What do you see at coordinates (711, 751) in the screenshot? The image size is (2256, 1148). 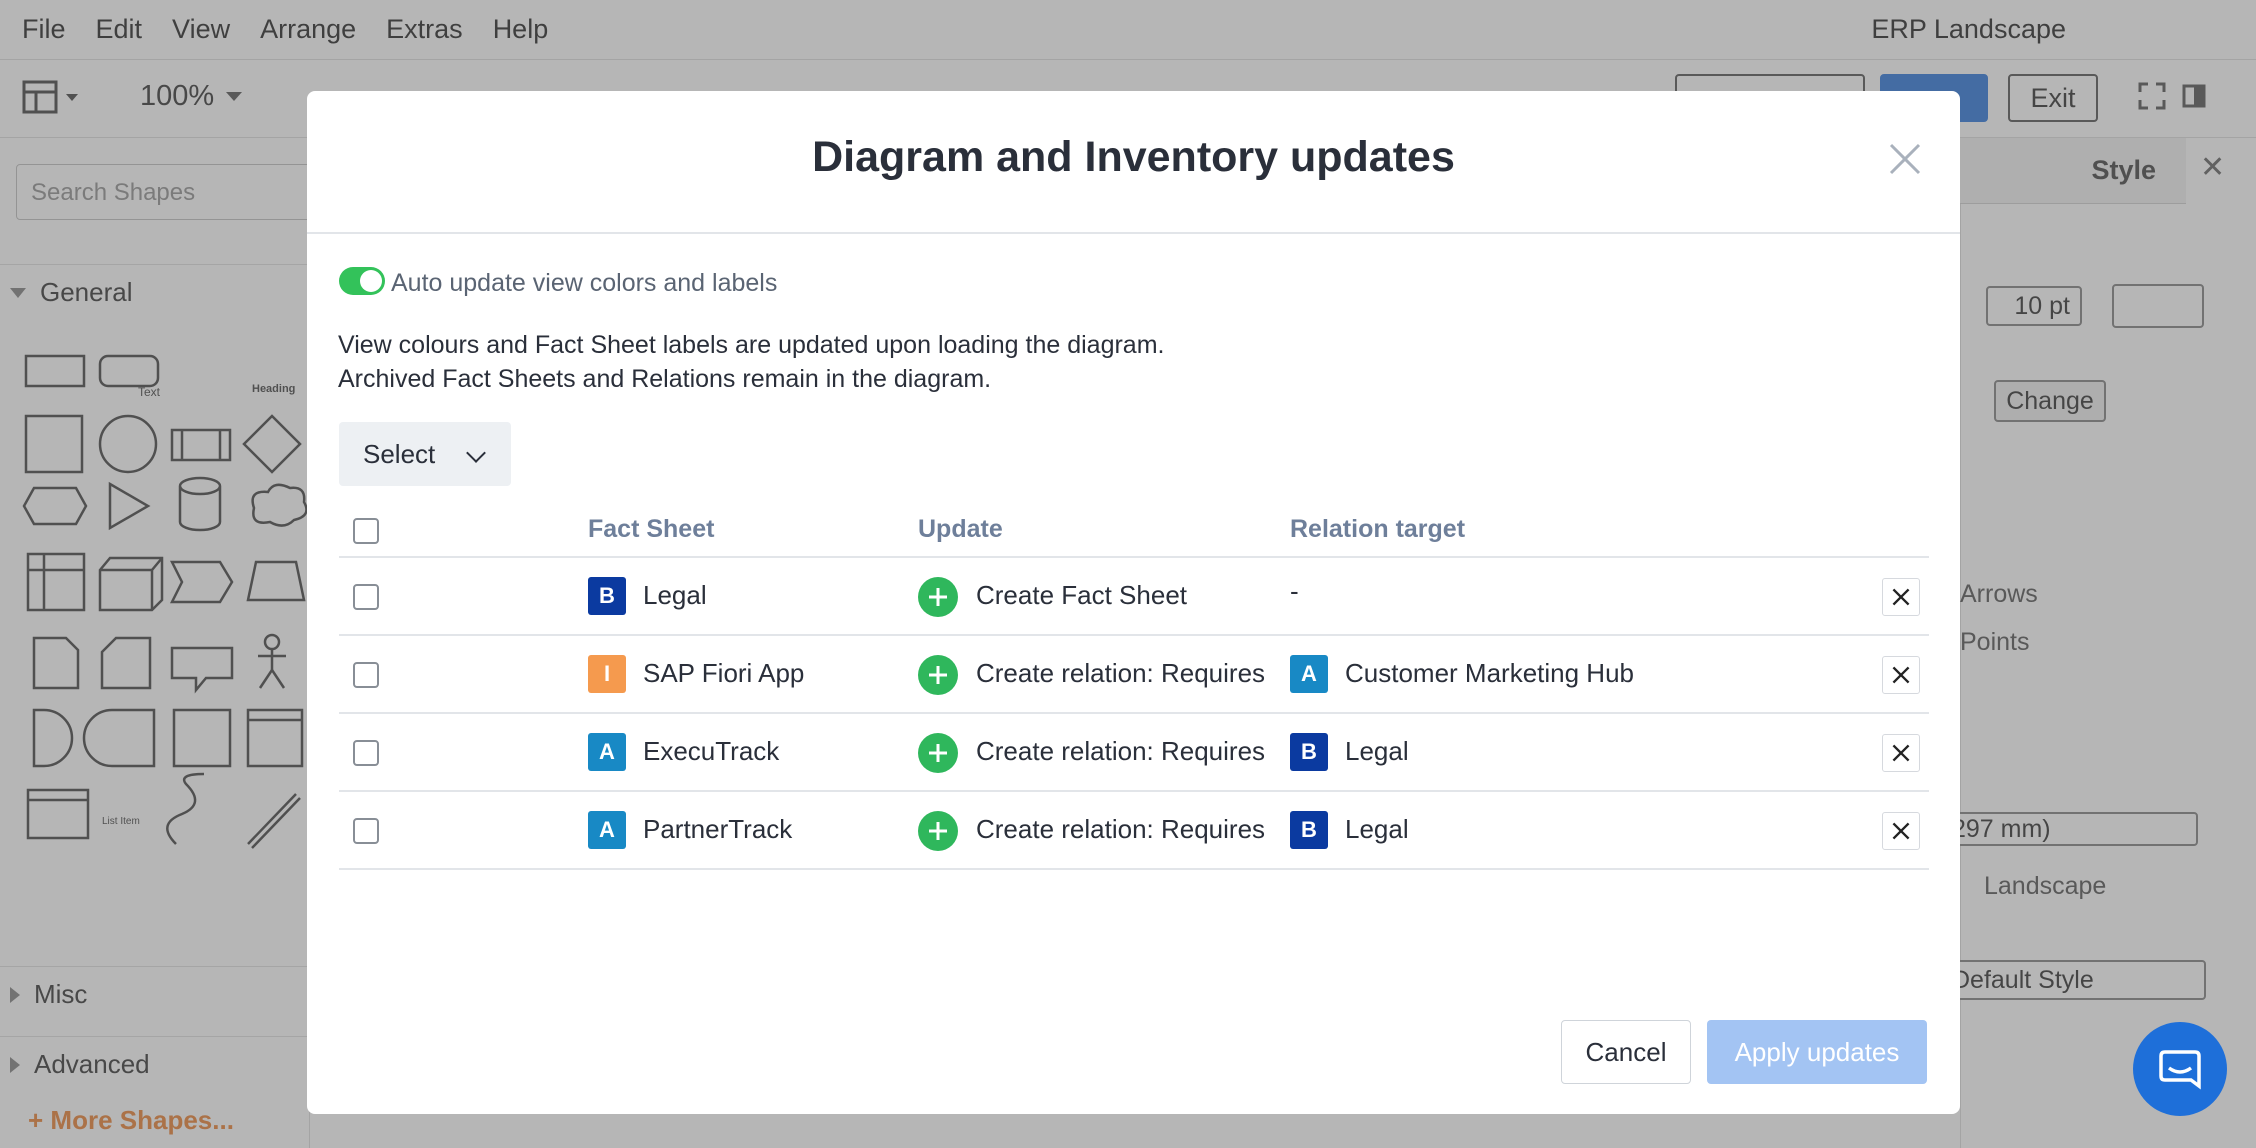 I see `fact-sheet-name: ExecuTrack` at bounding box center [711, 751].